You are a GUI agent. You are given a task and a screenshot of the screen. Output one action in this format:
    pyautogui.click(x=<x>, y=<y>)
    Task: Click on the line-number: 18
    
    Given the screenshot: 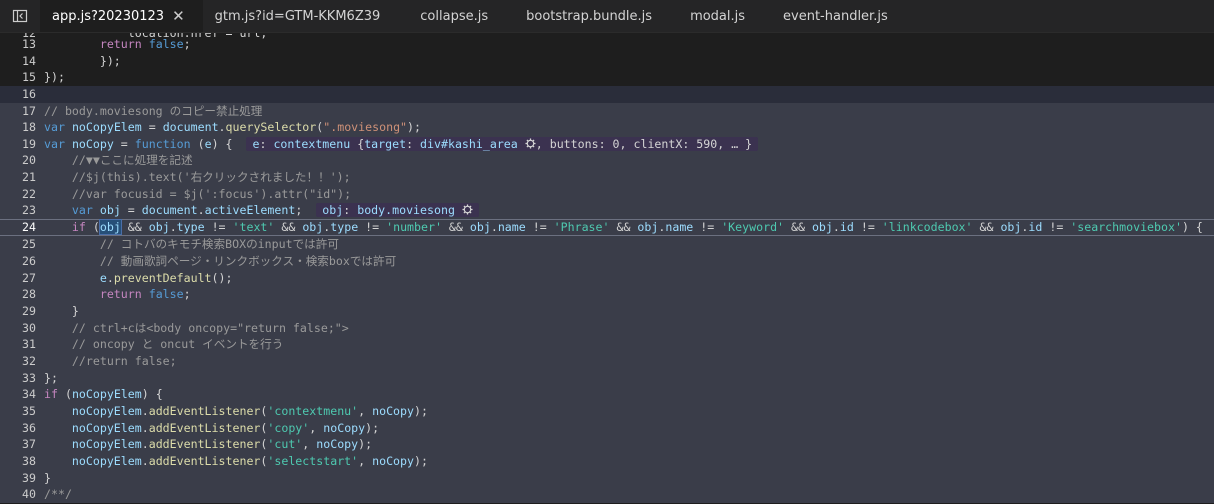 What is the action you would take?
    pyautogui.click(x=29, y=127)
    